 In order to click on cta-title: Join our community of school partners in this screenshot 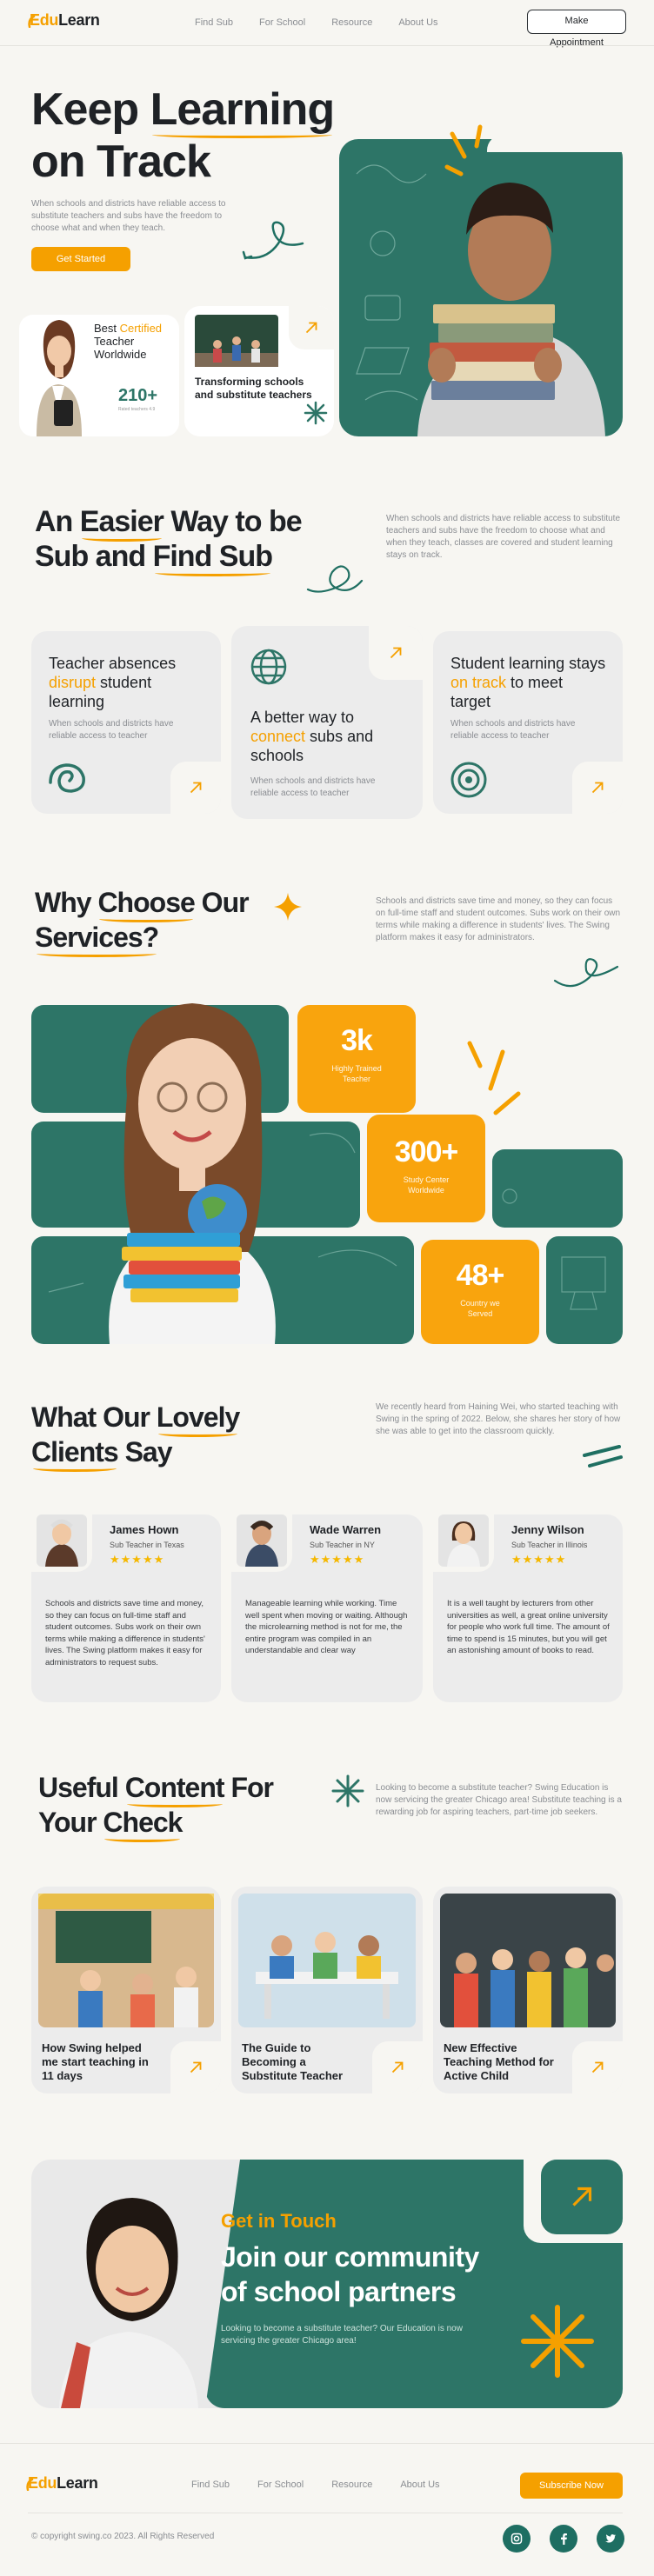, I will do `click(350, 2274)`.